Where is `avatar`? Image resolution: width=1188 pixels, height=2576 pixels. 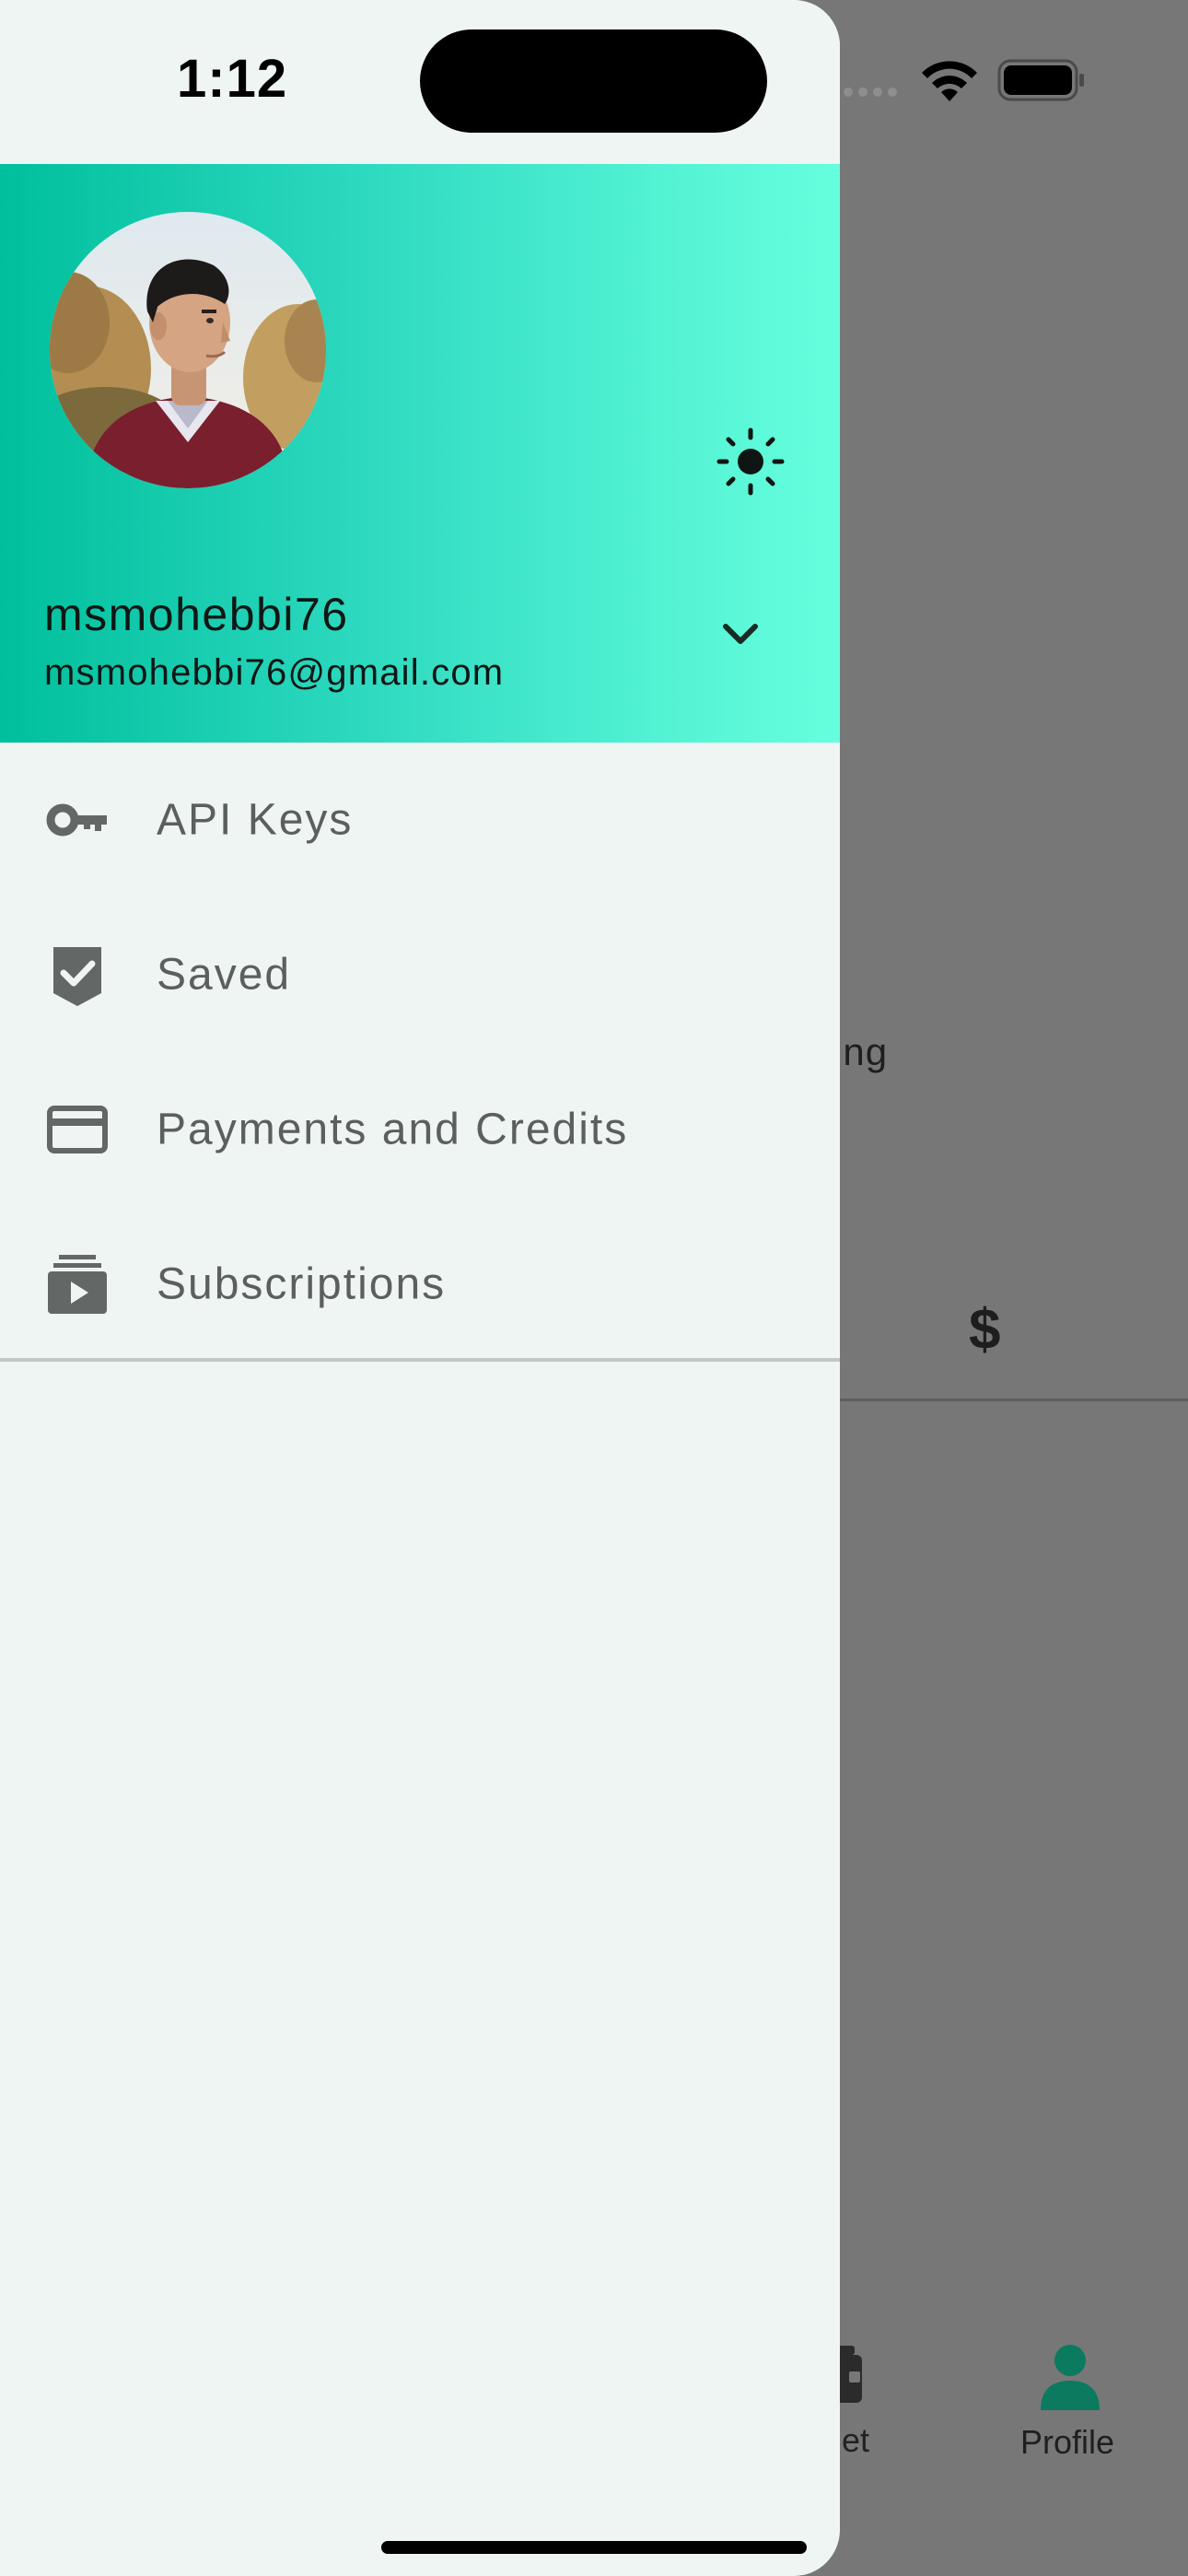
avatar is located at coordinates (188, 350).